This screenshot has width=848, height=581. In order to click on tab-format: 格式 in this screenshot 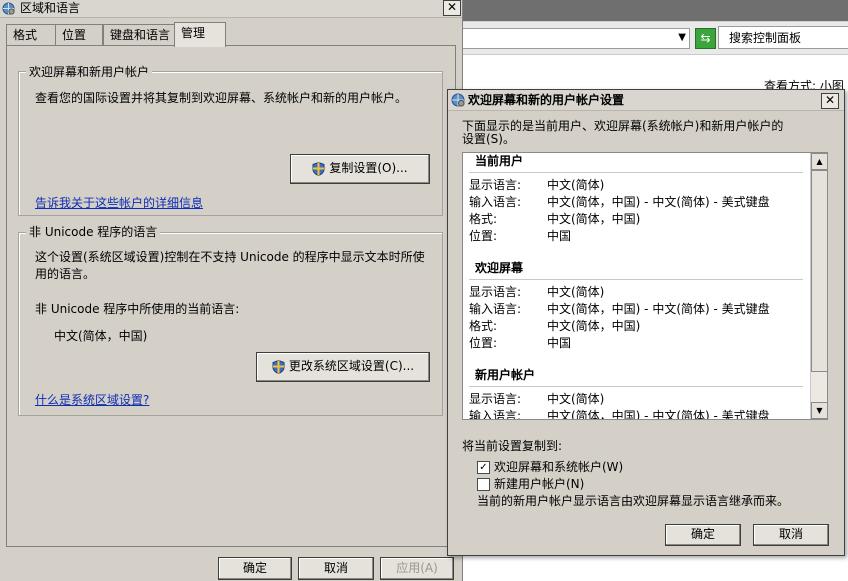, I will do `click(31, 34)`.